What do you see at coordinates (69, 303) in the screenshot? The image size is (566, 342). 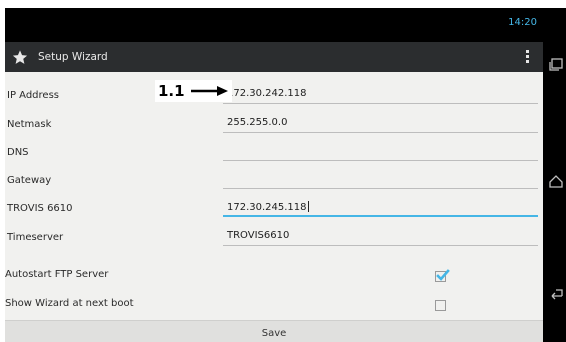 I see `show-wizard-label: Show Wizard at next boot` at bounding box center [69, 303].